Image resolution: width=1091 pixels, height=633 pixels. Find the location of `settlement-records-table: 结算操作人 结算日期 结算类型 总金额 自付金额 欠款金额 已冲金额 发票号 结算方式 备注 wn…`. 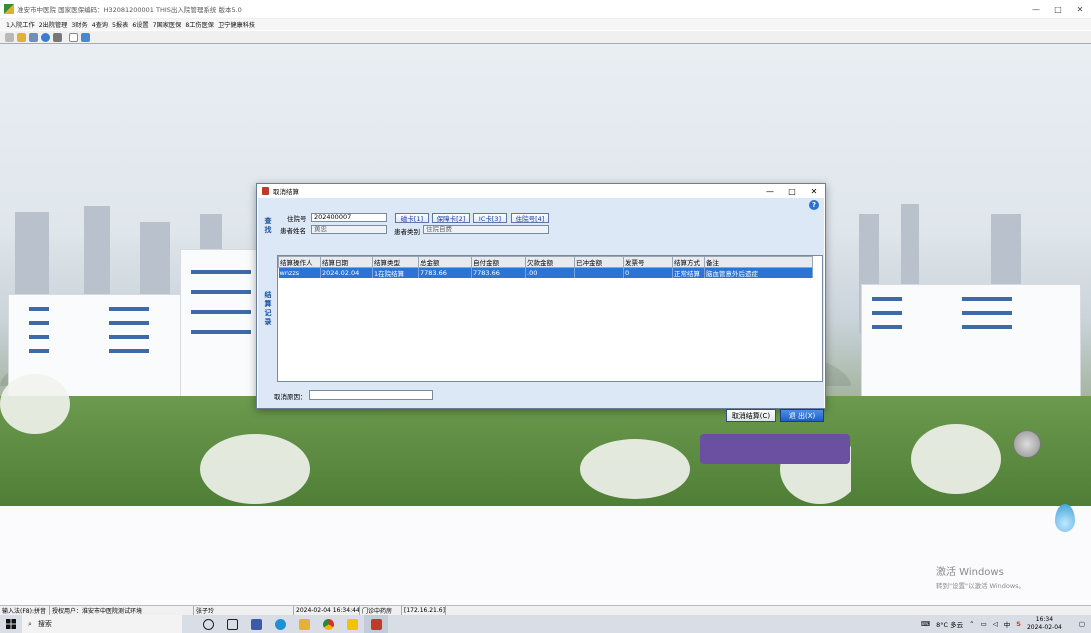

settlement-records-table: 结算操作人 结算日期 结算类型 总金额 自付金额 欠款金额 已冲金额 发票号 结算方式 备注 wn… is located at coordinates (550, 318).